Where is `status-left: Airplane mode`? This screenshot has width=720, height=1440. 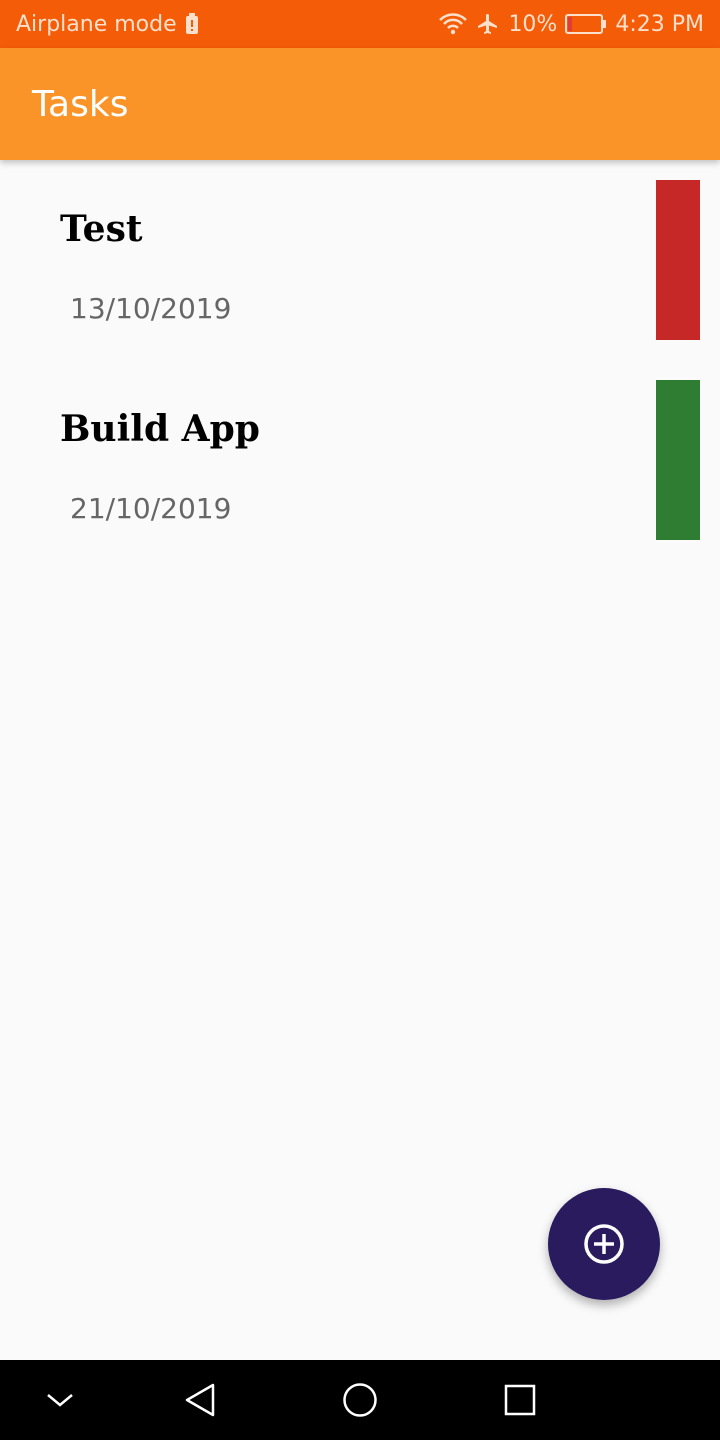
status-left: Airplane mode is located at coordinates (107, 24).